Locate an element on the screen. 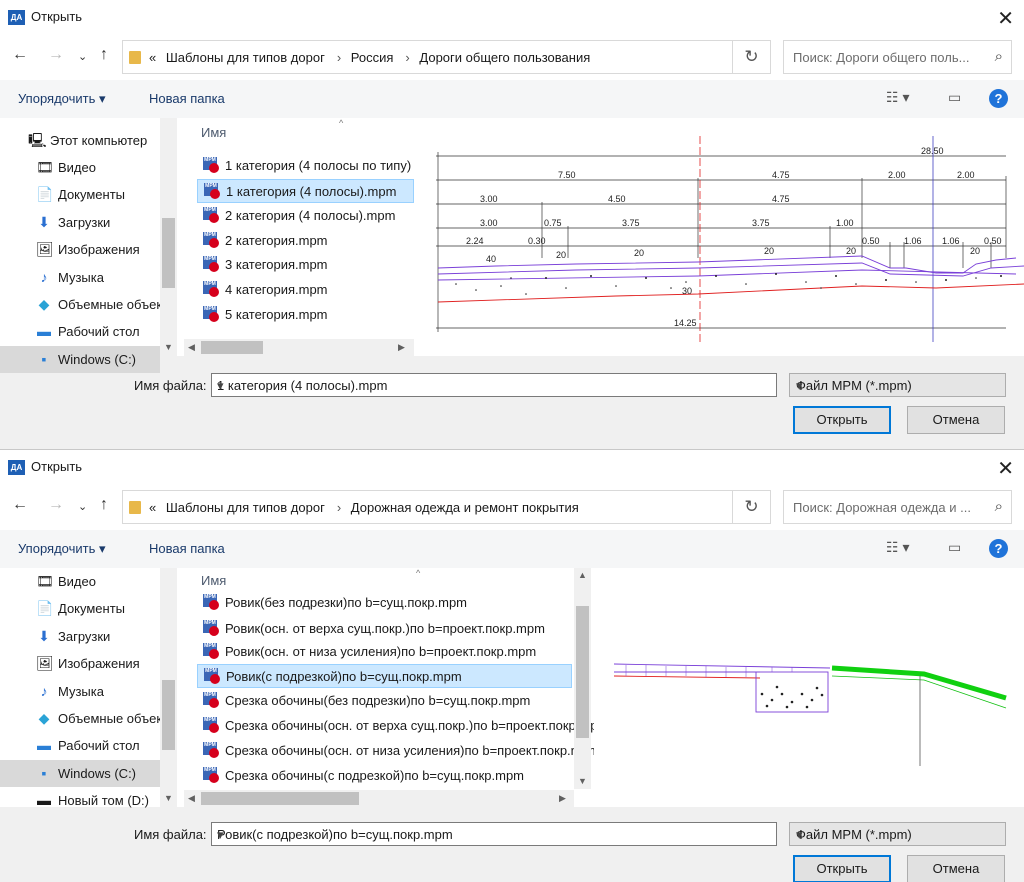  file-item-selected: MPM 1 категория (4 полосы).mpm is located at coordinates (305, 191).